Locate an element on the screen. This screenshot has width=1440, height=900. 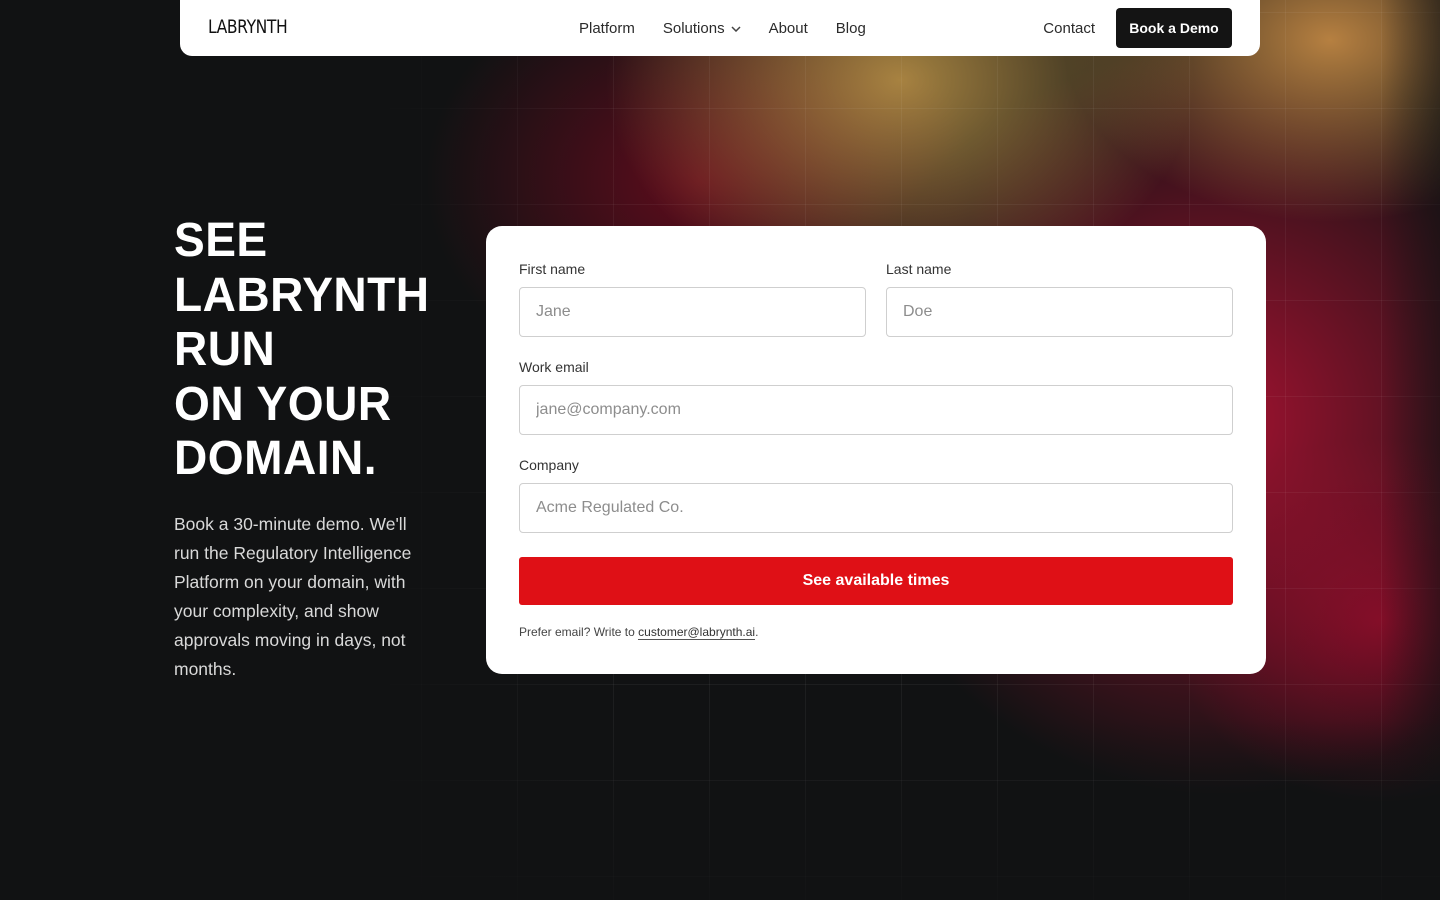
hero-title-line: RUN is located at coordinates (225, 349).